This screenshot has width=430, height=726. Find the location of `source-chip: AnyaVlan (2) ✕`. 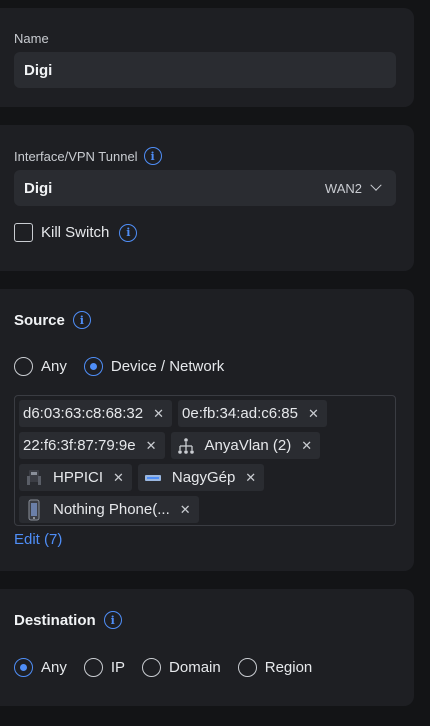

source-chip: AnyaVlan (2) ✕ is located at coordinates (245, 445).